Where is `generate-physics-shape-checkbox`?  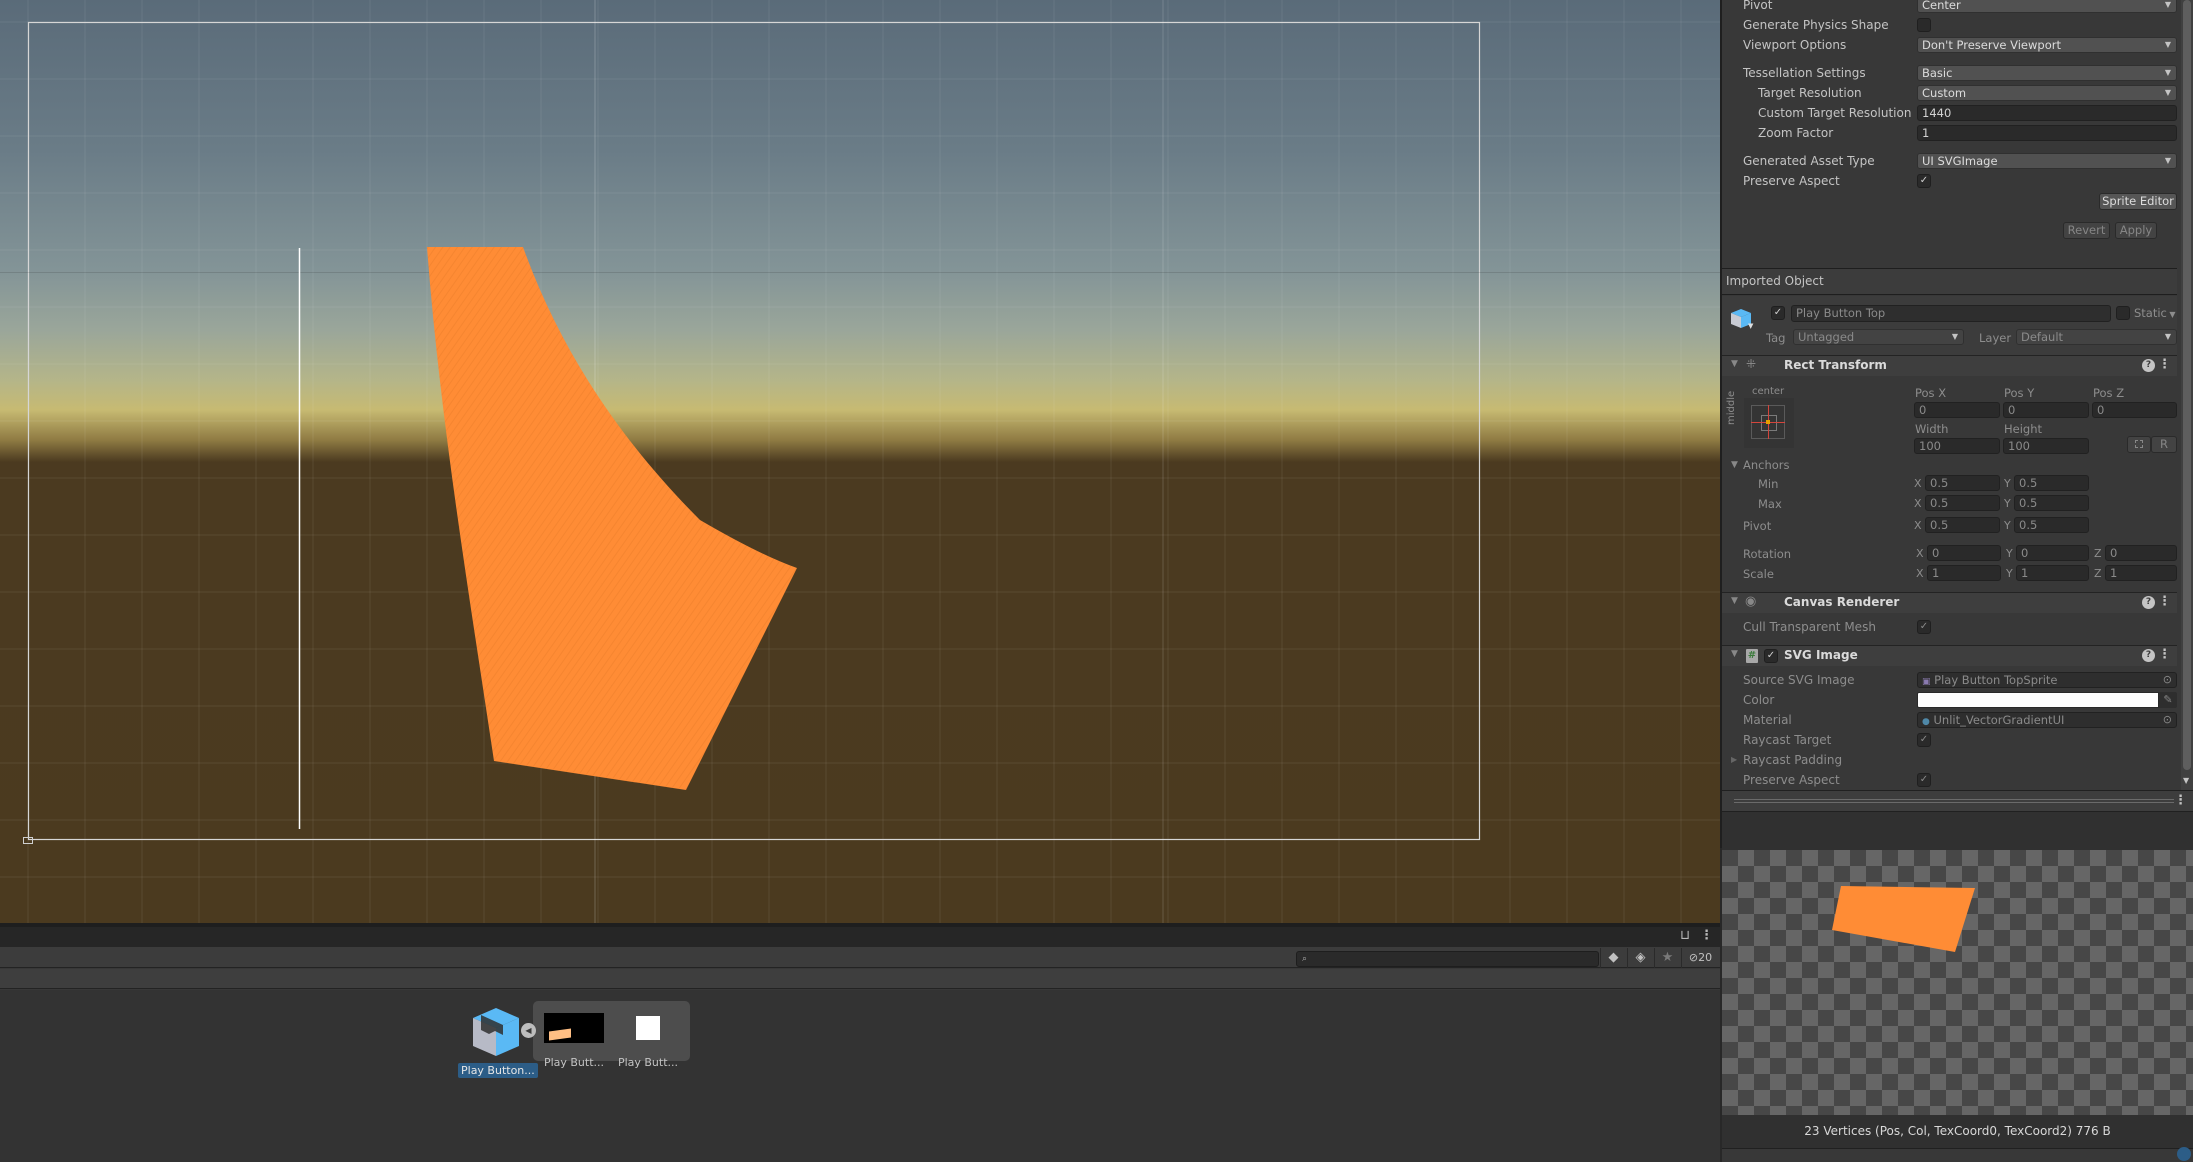
generate-physics-shape-checkbox is located at coordinates (1924, 25).